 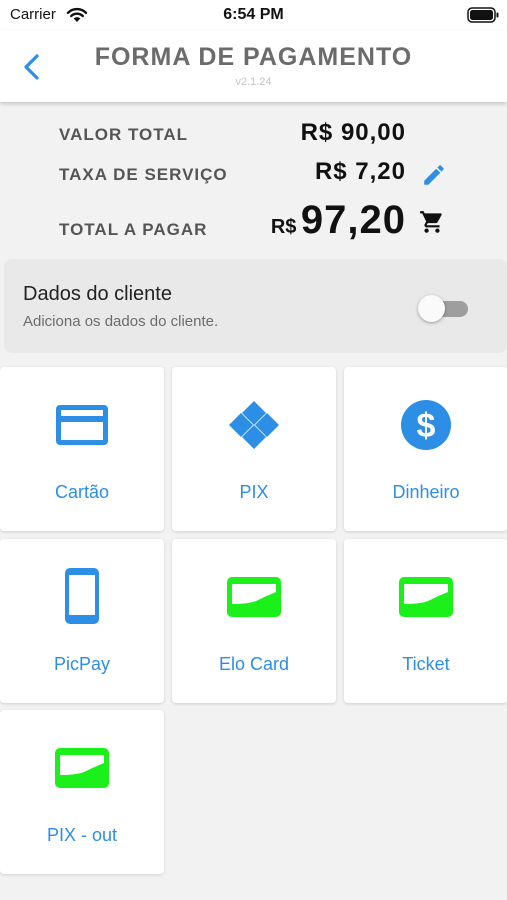 What do you see at coordinates (82, 596) in the screenshot?
I see `smartphone-icon` at bounding box center [82, 596].